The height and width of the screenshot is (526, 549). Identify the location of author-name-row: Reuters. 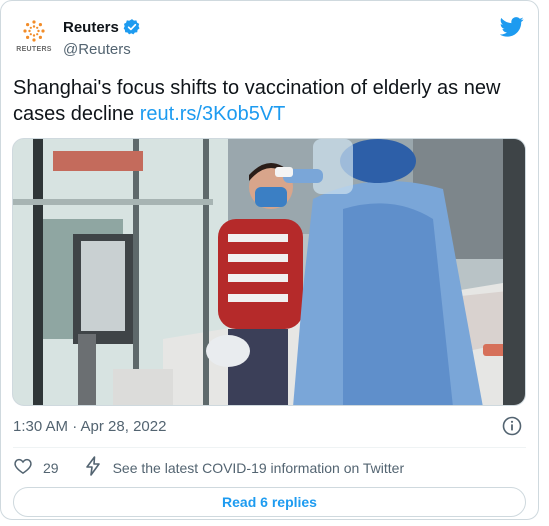
(102, 27).